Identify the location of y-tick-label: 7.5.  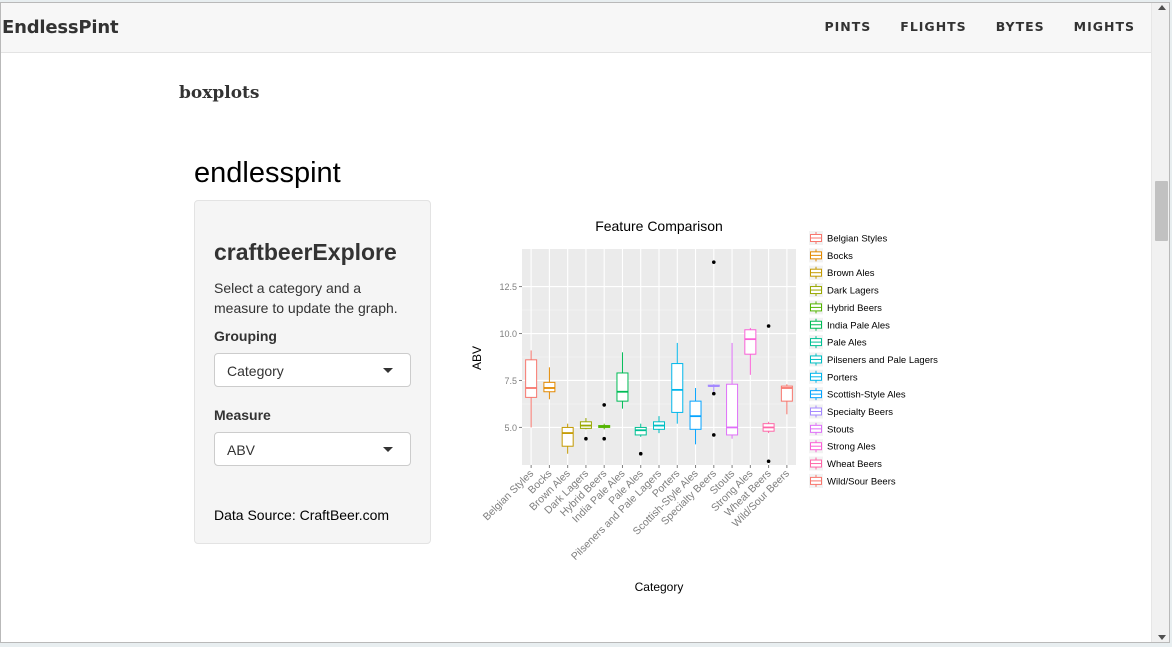
(510, 381).